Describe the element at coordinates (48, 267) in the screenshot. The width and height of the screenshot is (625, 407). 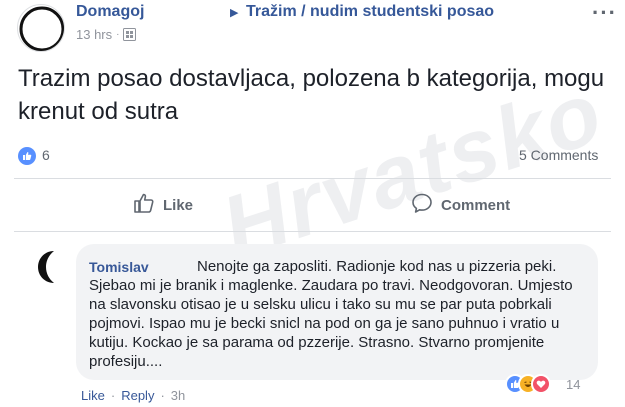
I see `commenter-avatar` at that location.